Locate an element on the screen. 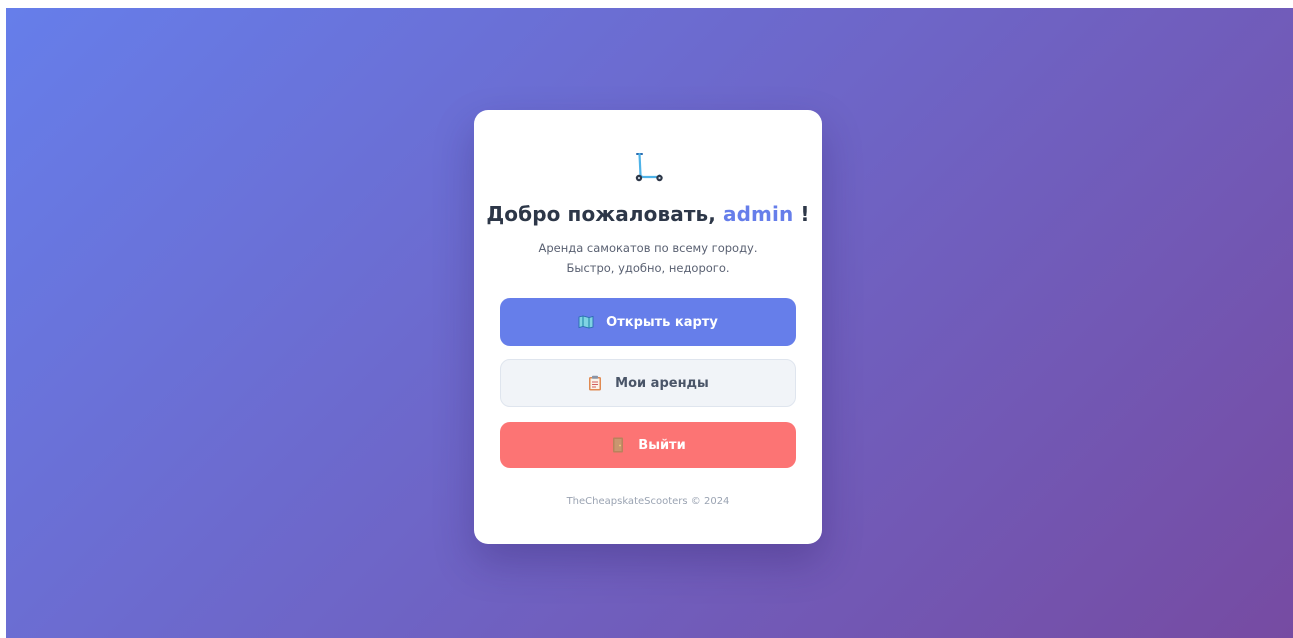  subtitle-line-1: Аренда самокатов по всему городу. is located at coordinates (648, 248).